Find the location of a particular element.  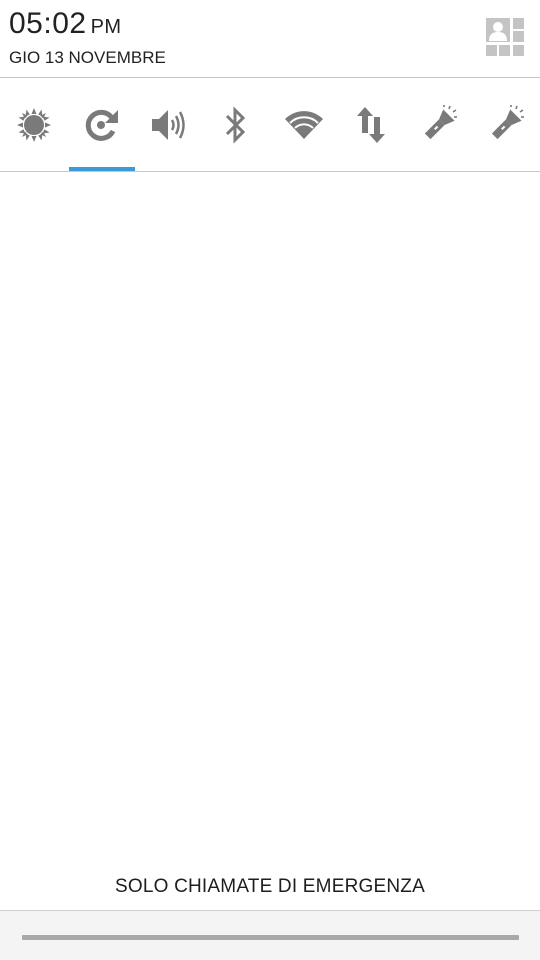

mobile-data-toggle is located at coordinates (372, 125).